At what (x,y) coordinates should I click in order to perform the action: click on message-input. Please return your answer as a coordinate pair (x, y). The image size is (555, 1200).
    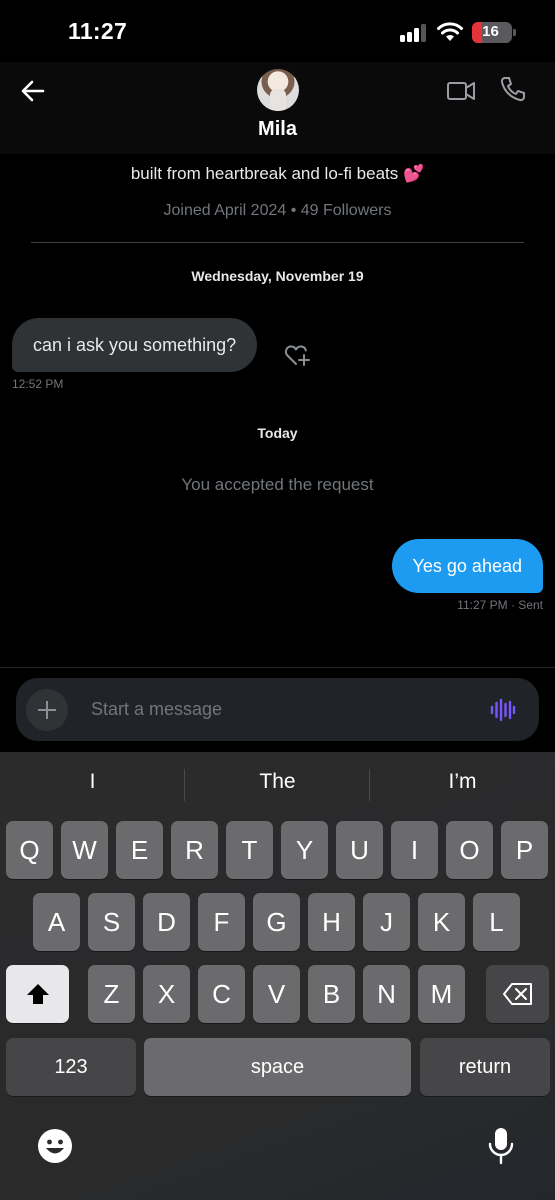
    Looking at the image, I should click on (281, 709).